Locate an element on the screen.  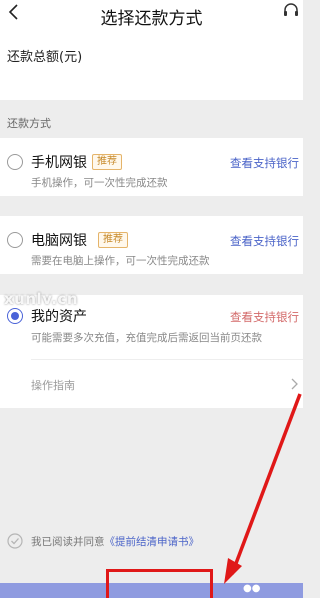
option-name: 我的资产 is located at coordinates (59, 317).